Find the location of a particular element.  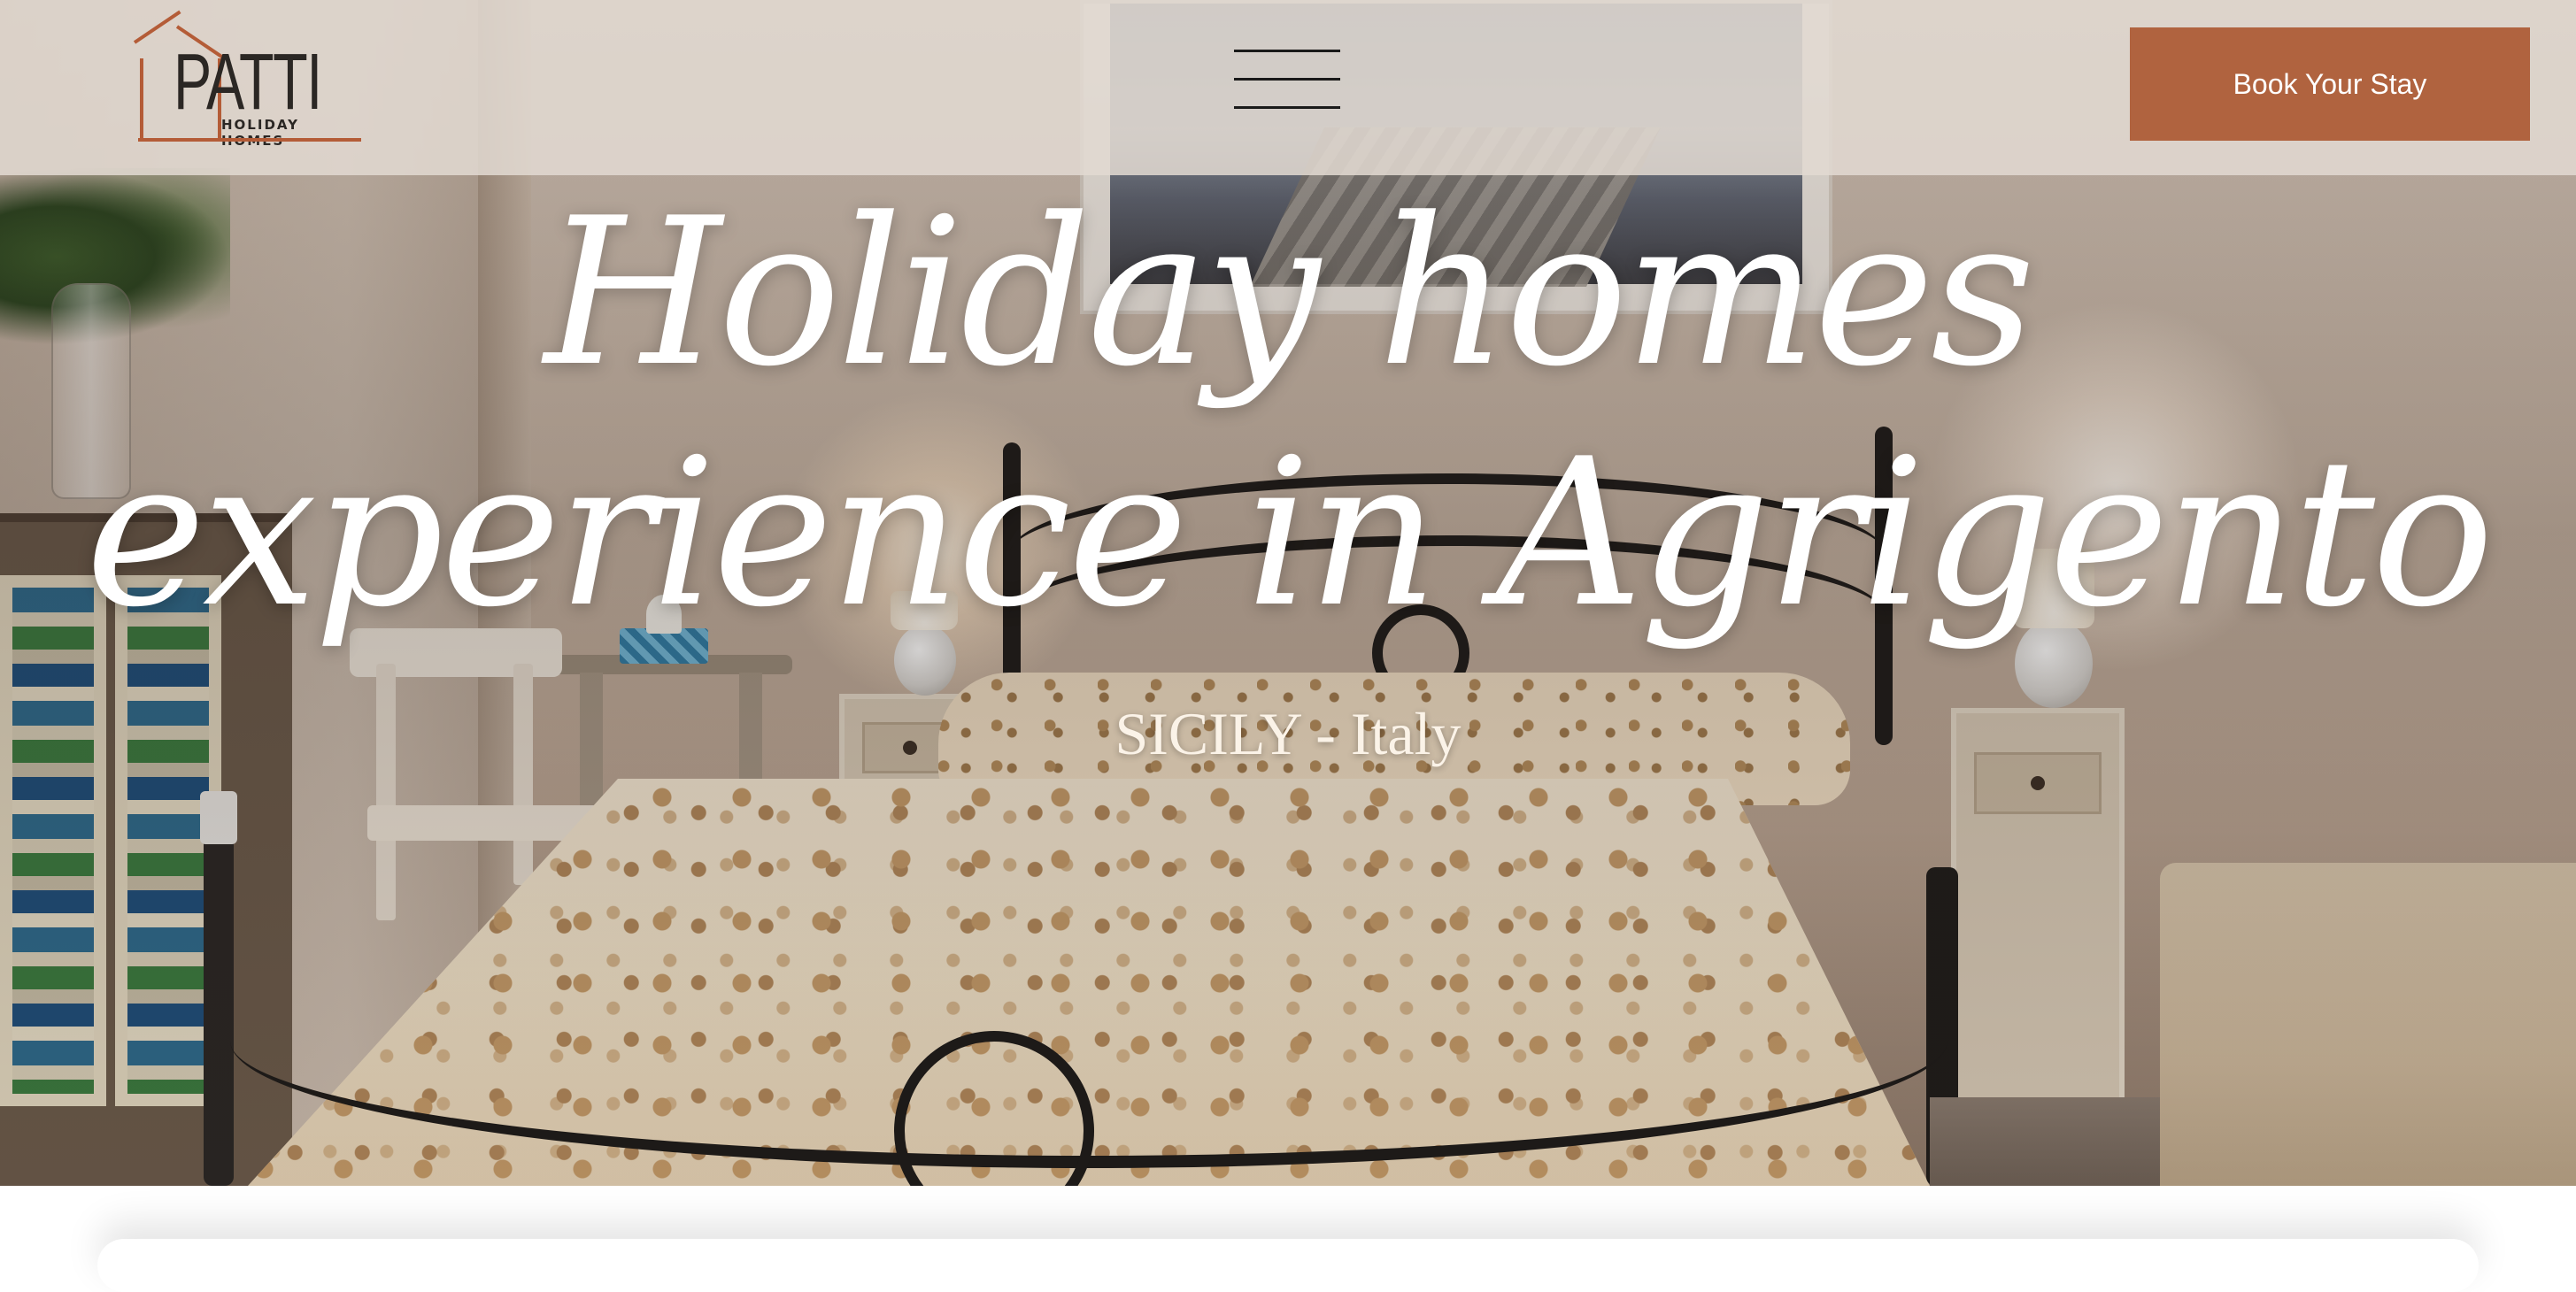

content-card-shadow is located at coordinates (1288, 1265).